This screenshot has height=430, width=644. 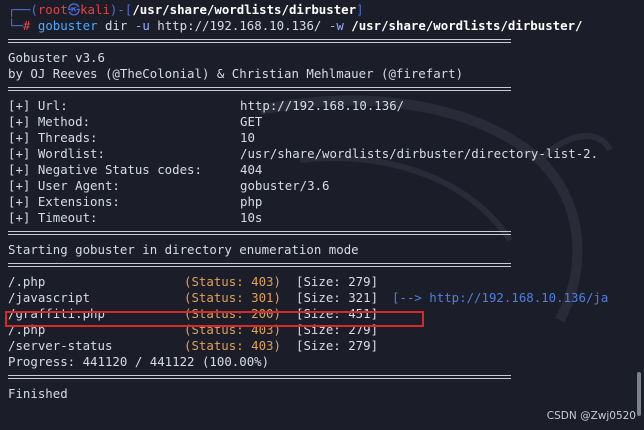 What do you see at coordinates (244, 9) in the screenshot?
I see `prompt-cwd: /usr/share/wordlists/dirbuster` at bounding box center [244, 9].